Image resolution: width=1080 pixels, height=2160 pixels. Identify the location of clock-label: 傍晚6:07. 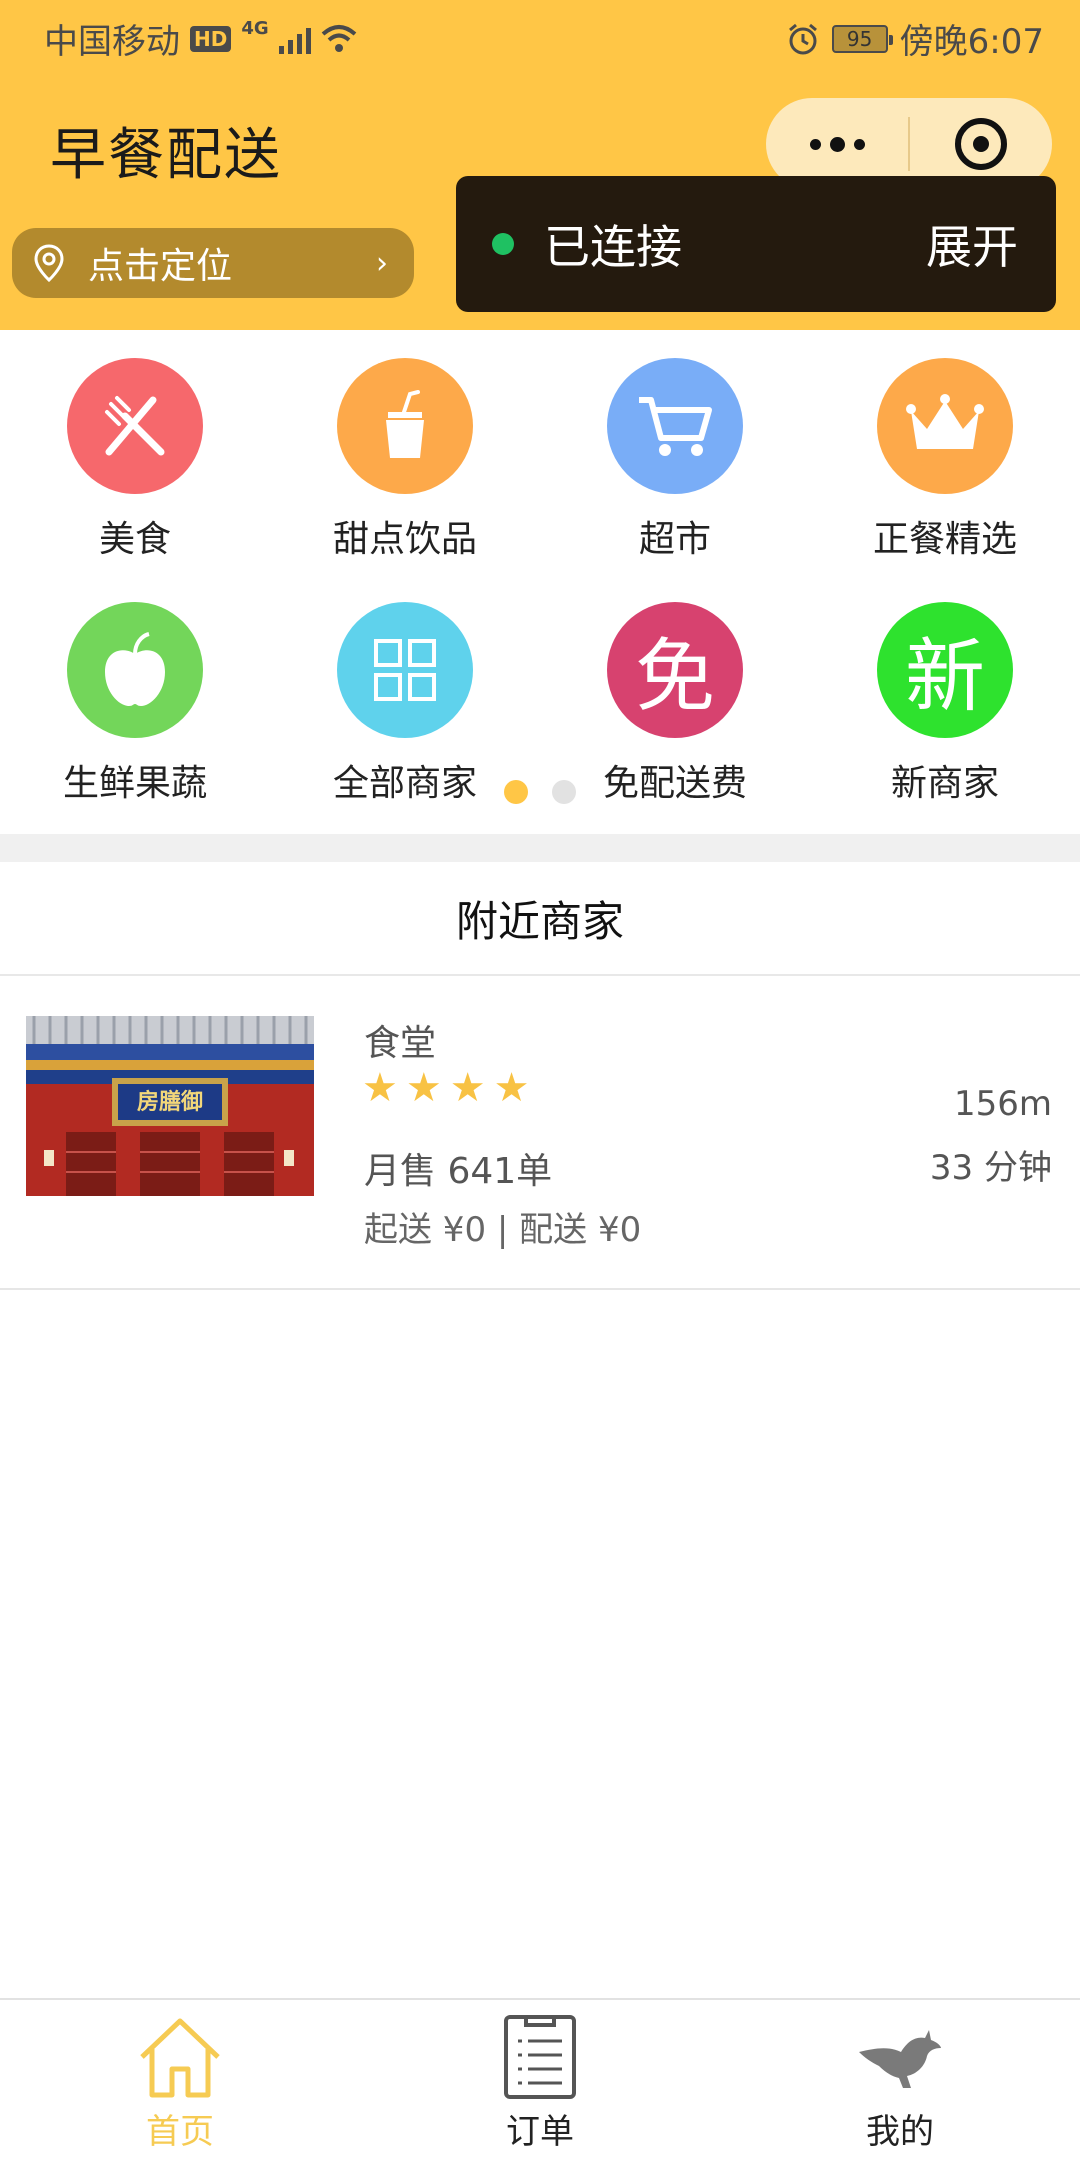
(971, 42).